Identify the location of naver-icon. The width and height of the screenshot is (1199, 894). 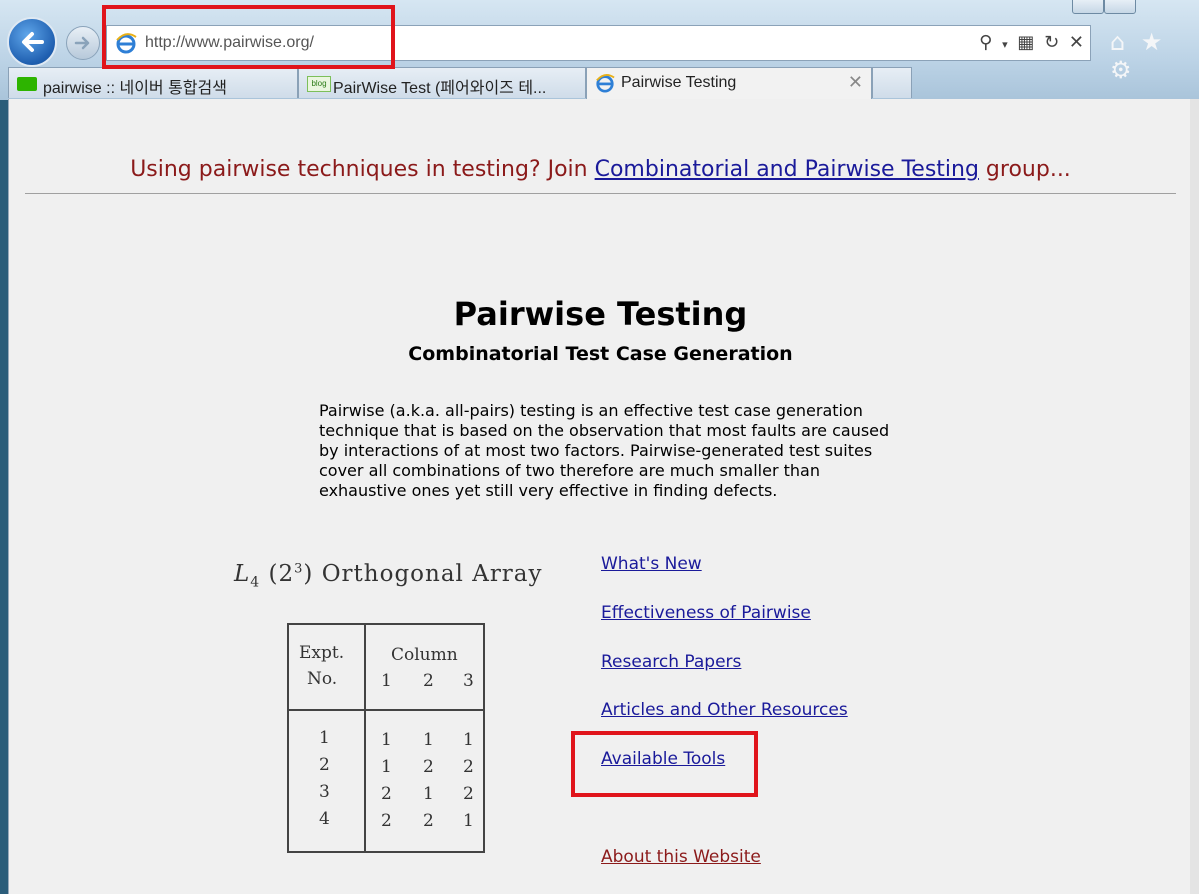
(27, 84).